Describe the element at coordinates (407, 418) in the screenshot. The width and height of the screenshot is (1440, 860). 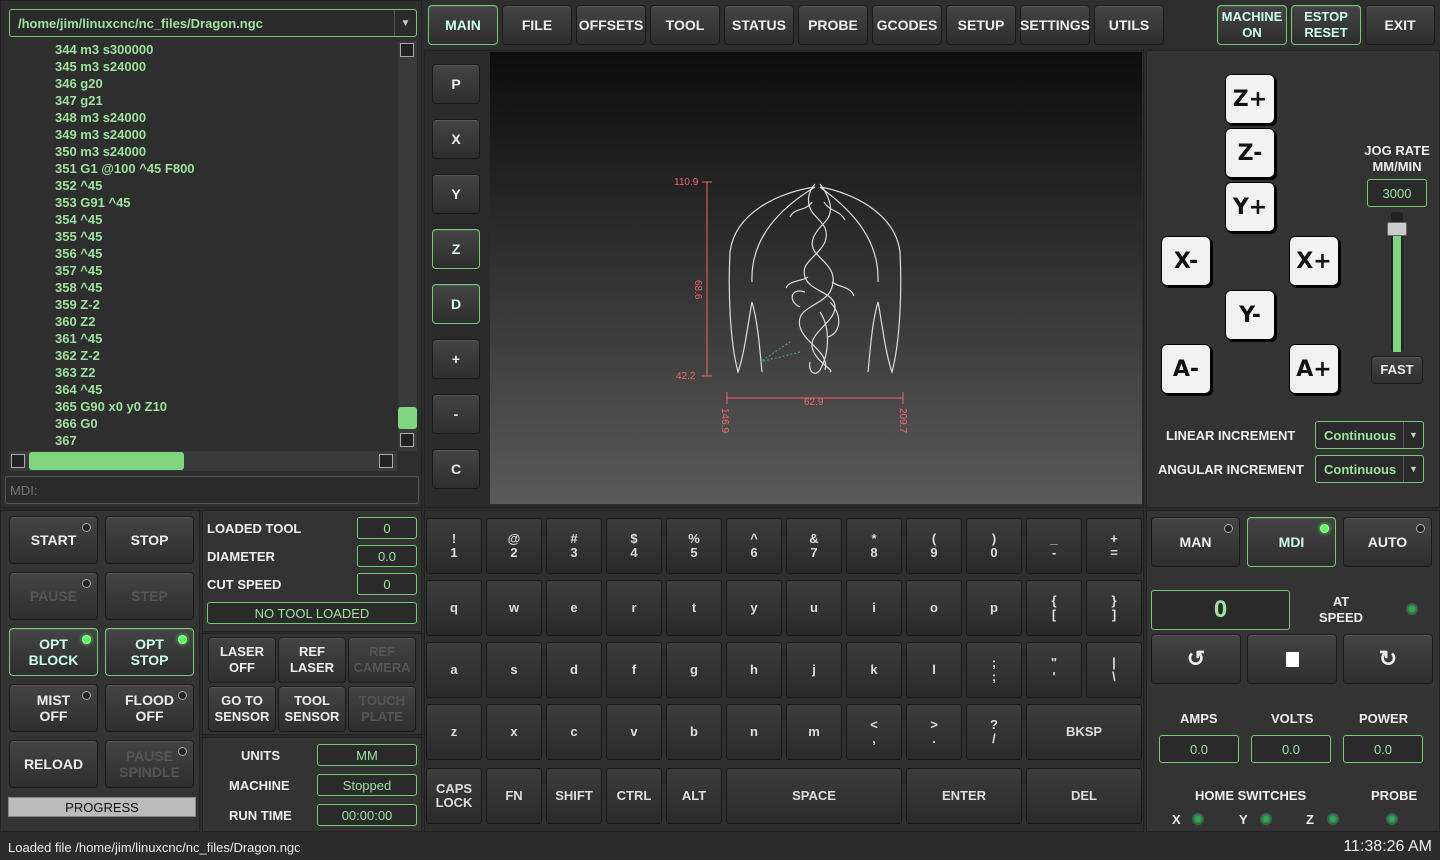
I see `scrollbar-thumb` at that location.